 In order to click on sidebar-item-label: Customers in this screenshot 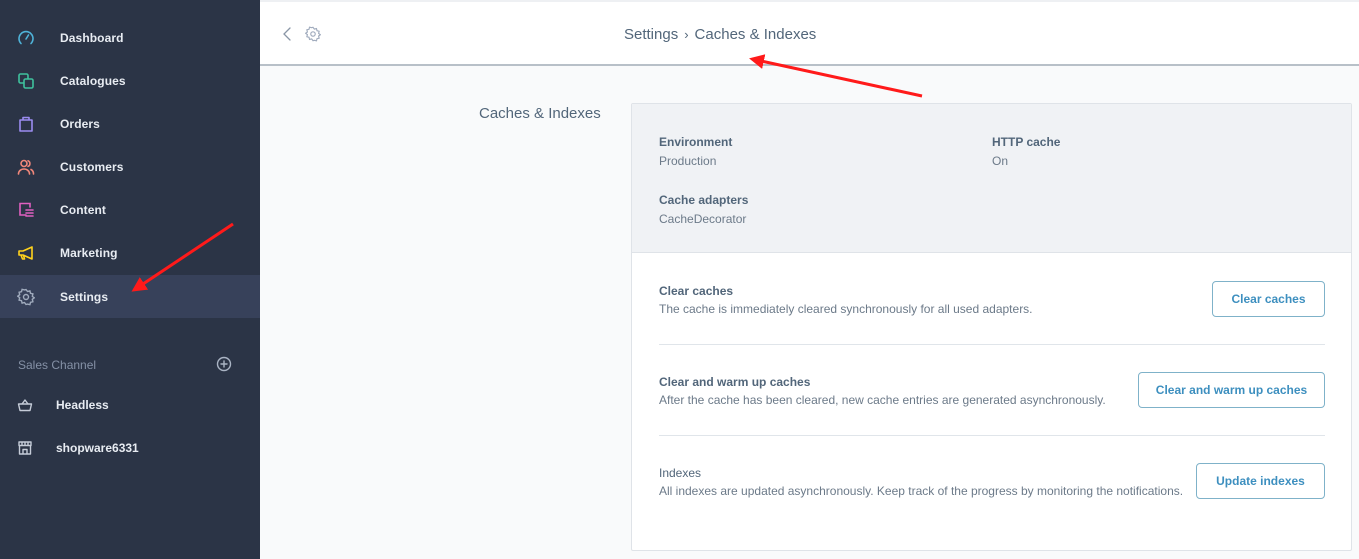, I will do `click(92, 166)`.